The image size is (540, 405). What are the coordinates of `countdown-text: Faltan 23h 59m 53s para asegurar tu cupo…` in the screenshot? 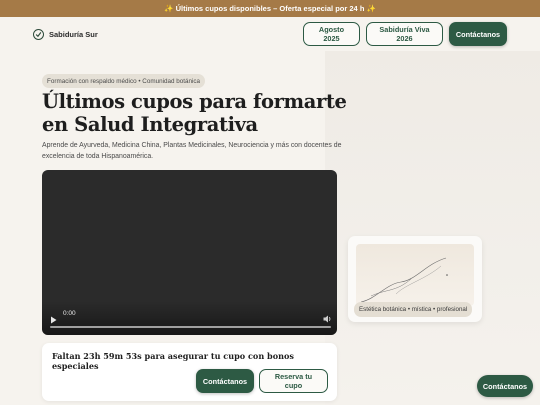 It's located at (173, 361).